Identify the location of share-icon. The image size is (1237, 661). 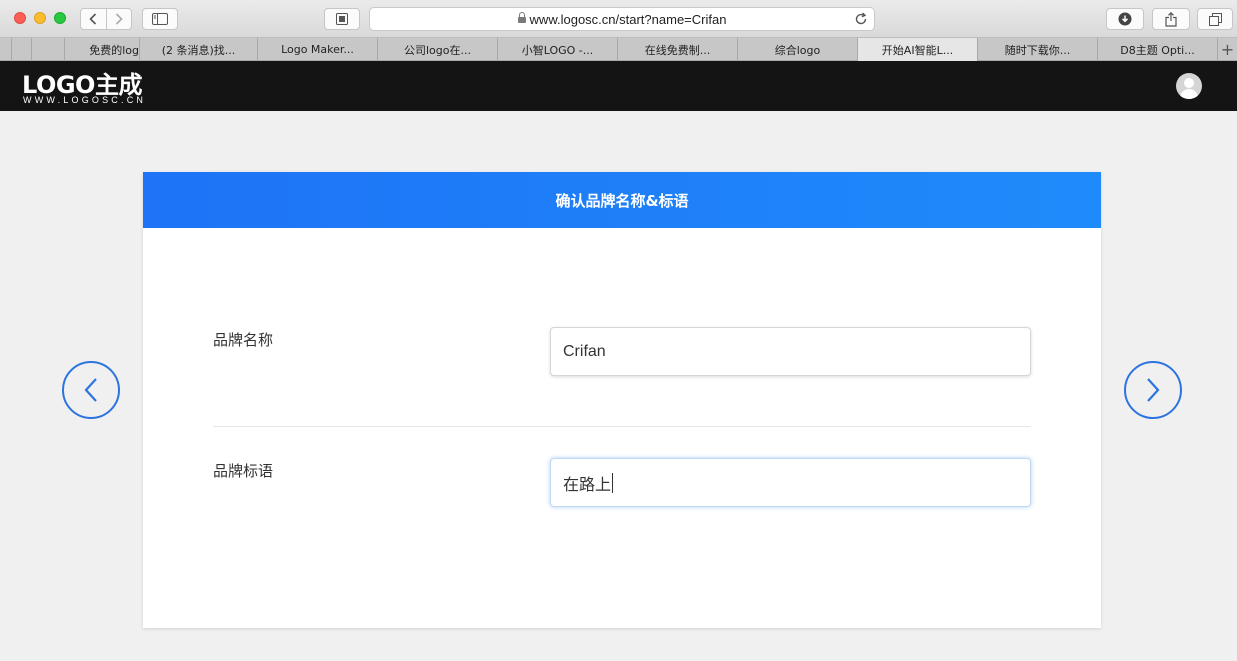
(1171, 19).